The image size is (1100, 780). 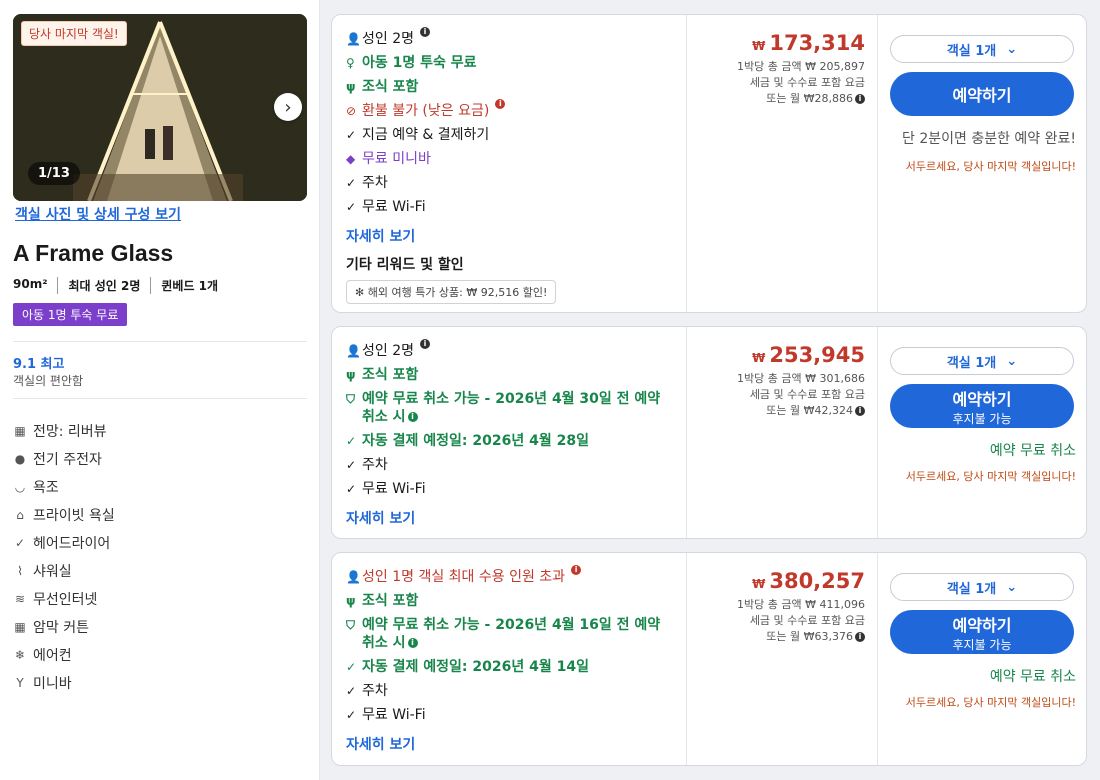 What do you see at coordinates (351, 399) in the screenshot?
I see `shield-icon: ⛉` at bounding box center [351, 399].